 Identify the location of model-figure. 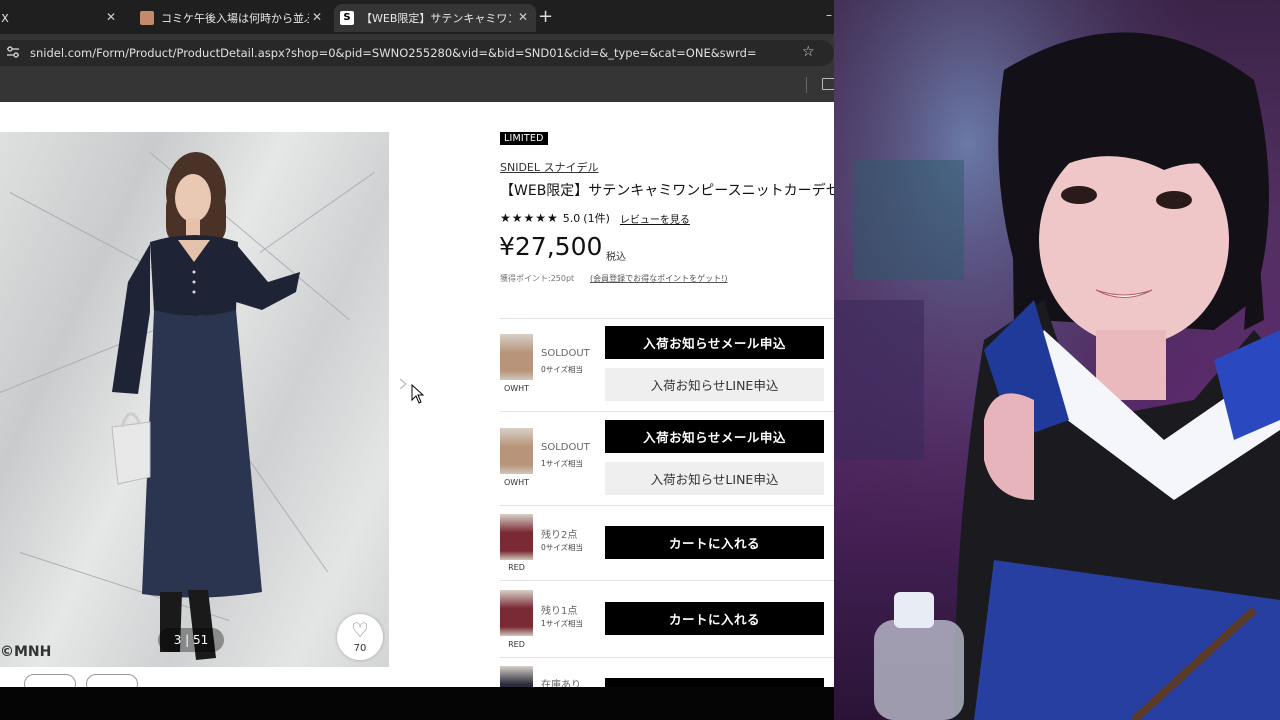
(205, 406).